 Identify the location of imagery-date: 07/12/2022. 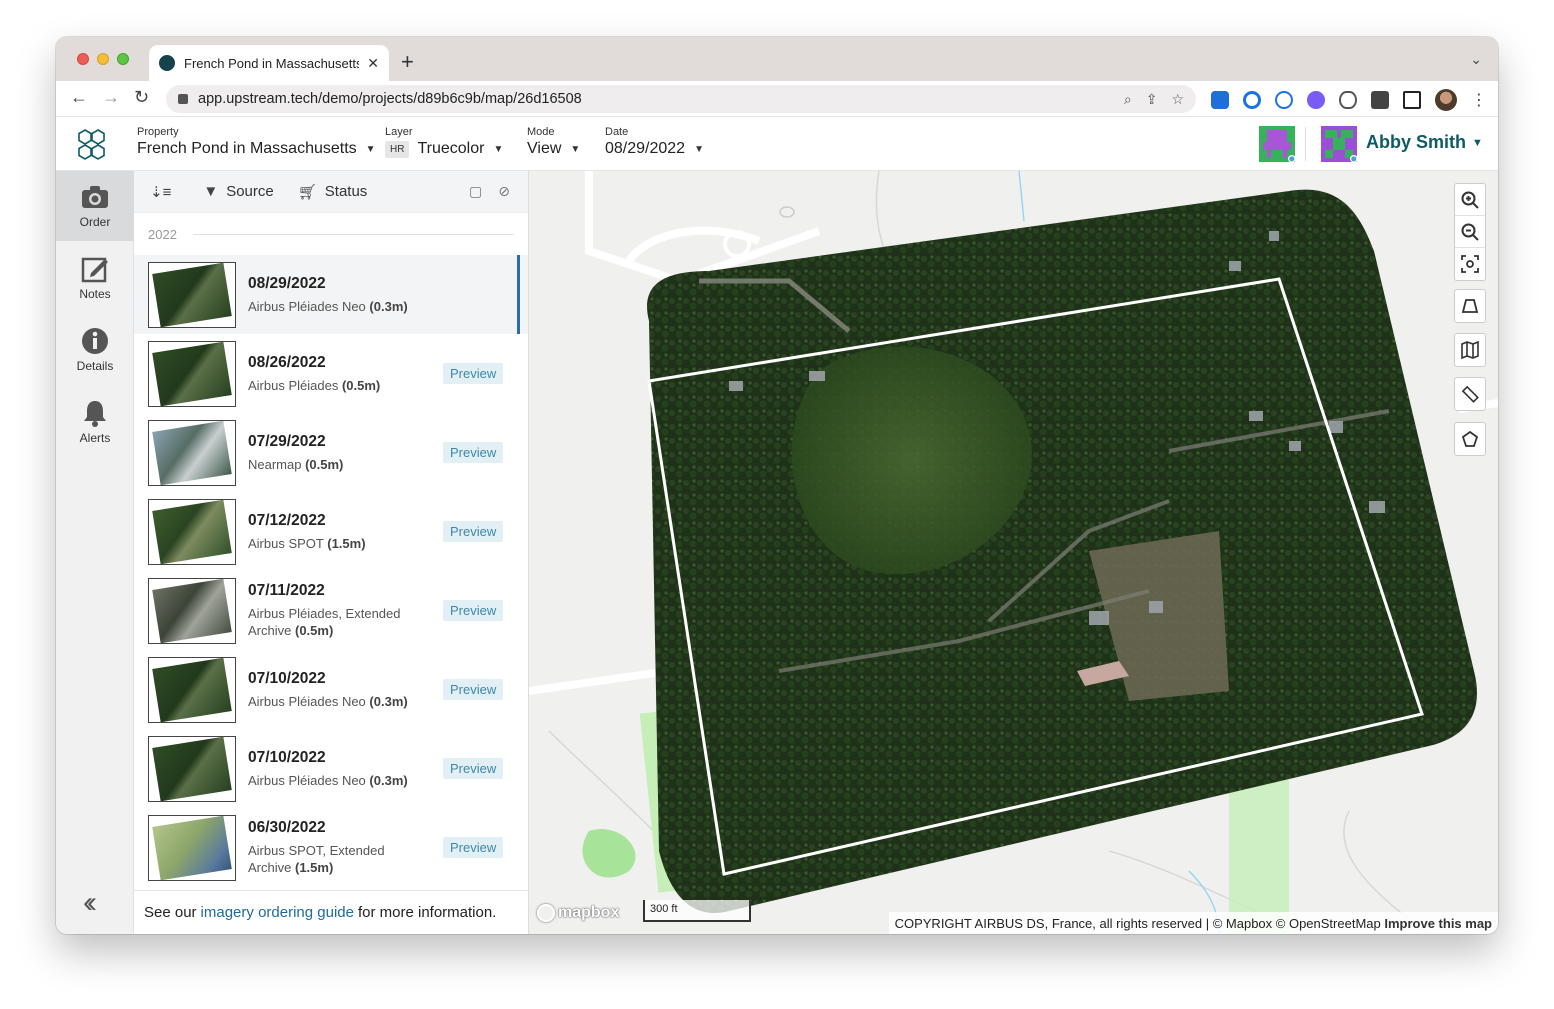
(287, 520).